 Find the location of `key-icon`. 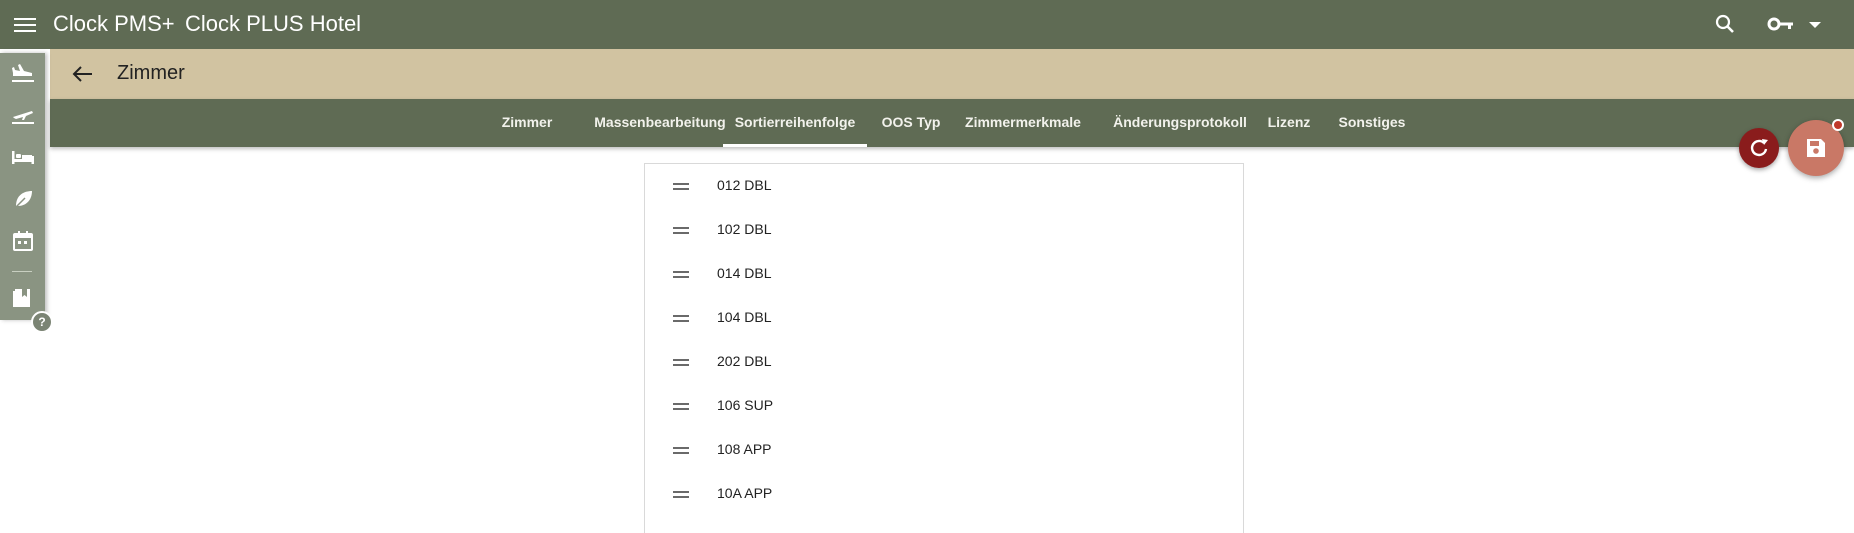

key-icon is located at coordinates (1781, 24).